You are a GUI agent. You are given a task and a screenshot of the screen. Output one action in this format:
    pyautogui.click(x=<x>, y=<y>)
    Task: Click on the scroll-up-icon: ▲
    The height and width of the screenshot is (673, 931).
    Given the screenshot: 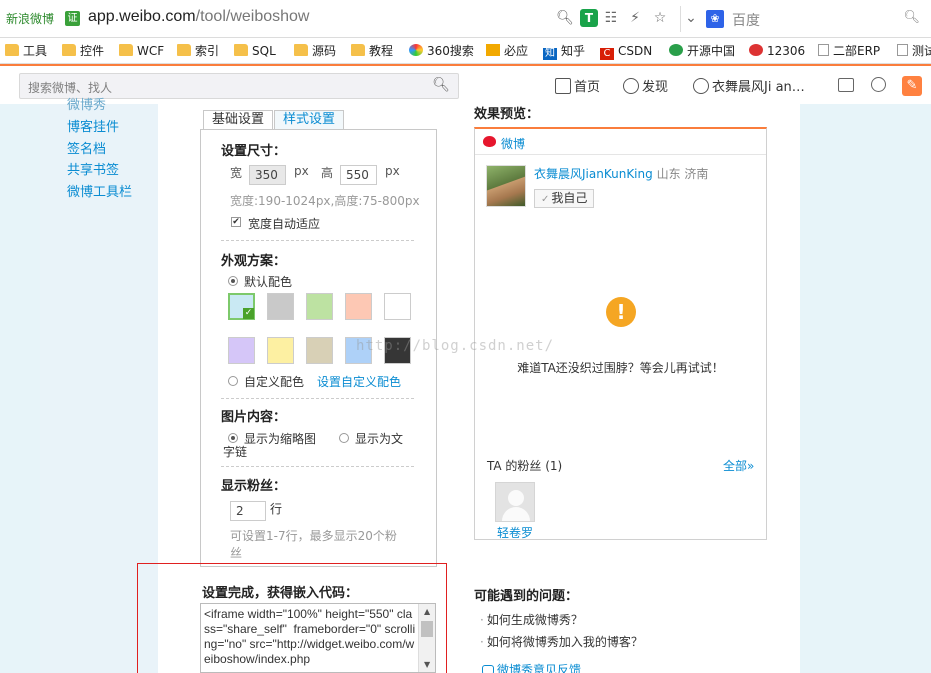 What is the action you would take?
    pyautogui.click(x=427, y=611)
    